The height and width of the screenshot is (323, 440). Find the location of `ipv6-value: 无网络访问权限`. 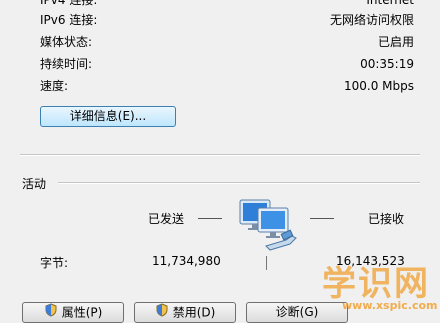

ipv6-value: 无网络访问权限 is located at coordinates (371, 20).